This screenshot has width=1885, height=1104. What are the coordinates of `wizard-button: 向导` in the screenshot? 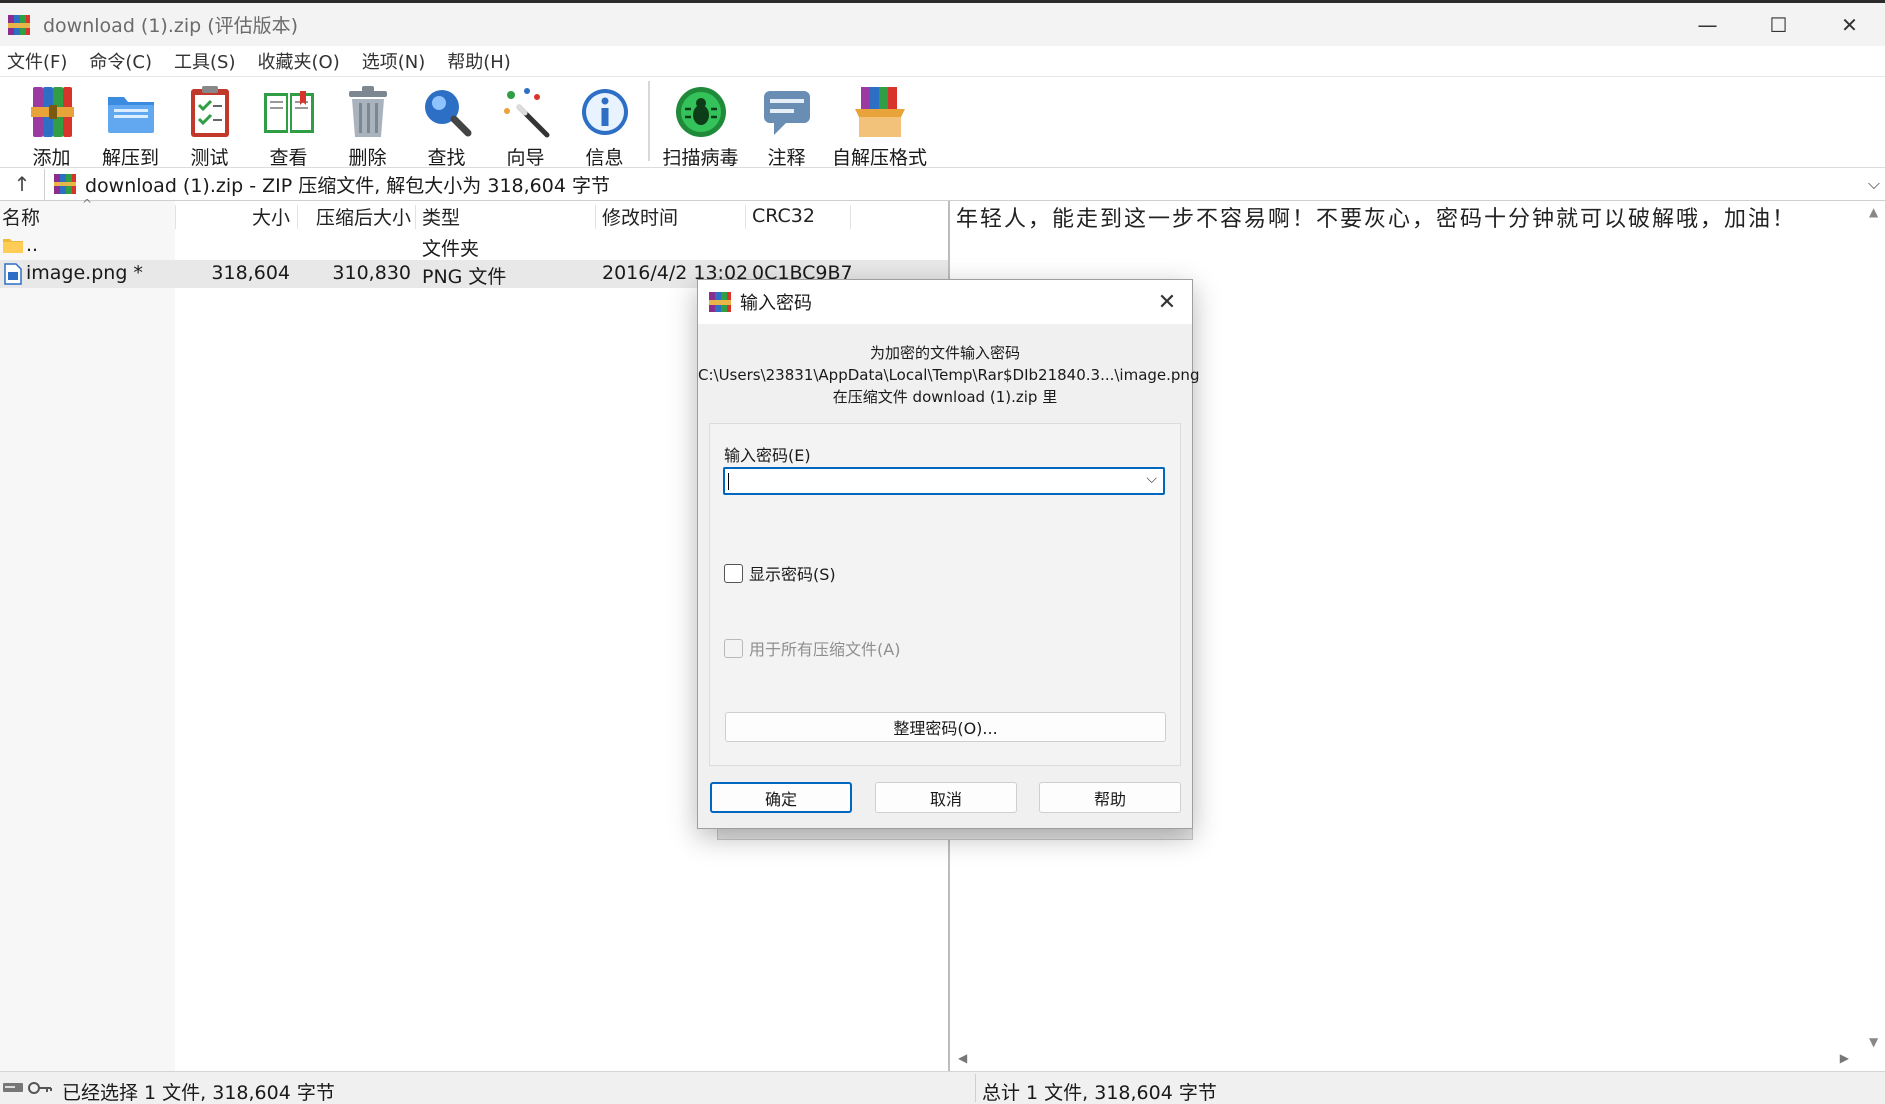 It's located at (525, 123).